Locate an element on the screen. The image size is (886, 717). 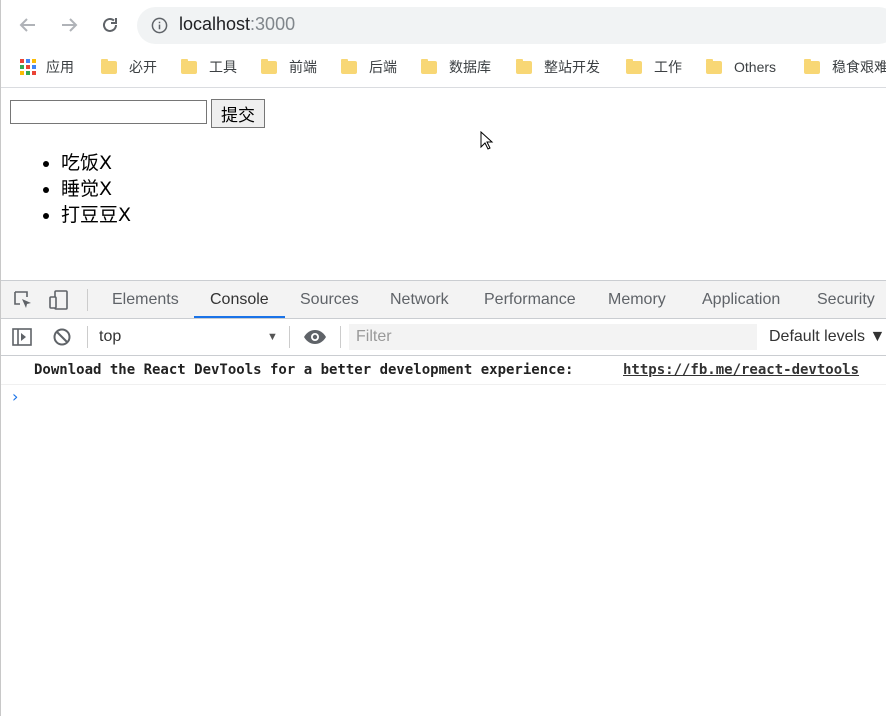
clear-console-icon is located at coordinates (62, 337).